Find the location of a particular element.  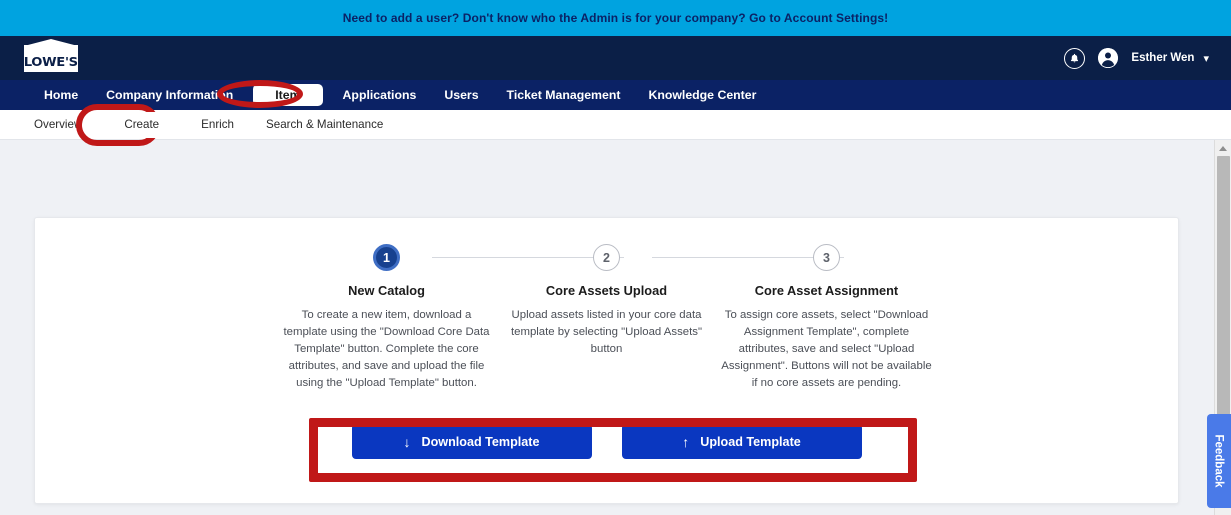

subnav-item-overview: Overview is located at coordinates (58, 125).